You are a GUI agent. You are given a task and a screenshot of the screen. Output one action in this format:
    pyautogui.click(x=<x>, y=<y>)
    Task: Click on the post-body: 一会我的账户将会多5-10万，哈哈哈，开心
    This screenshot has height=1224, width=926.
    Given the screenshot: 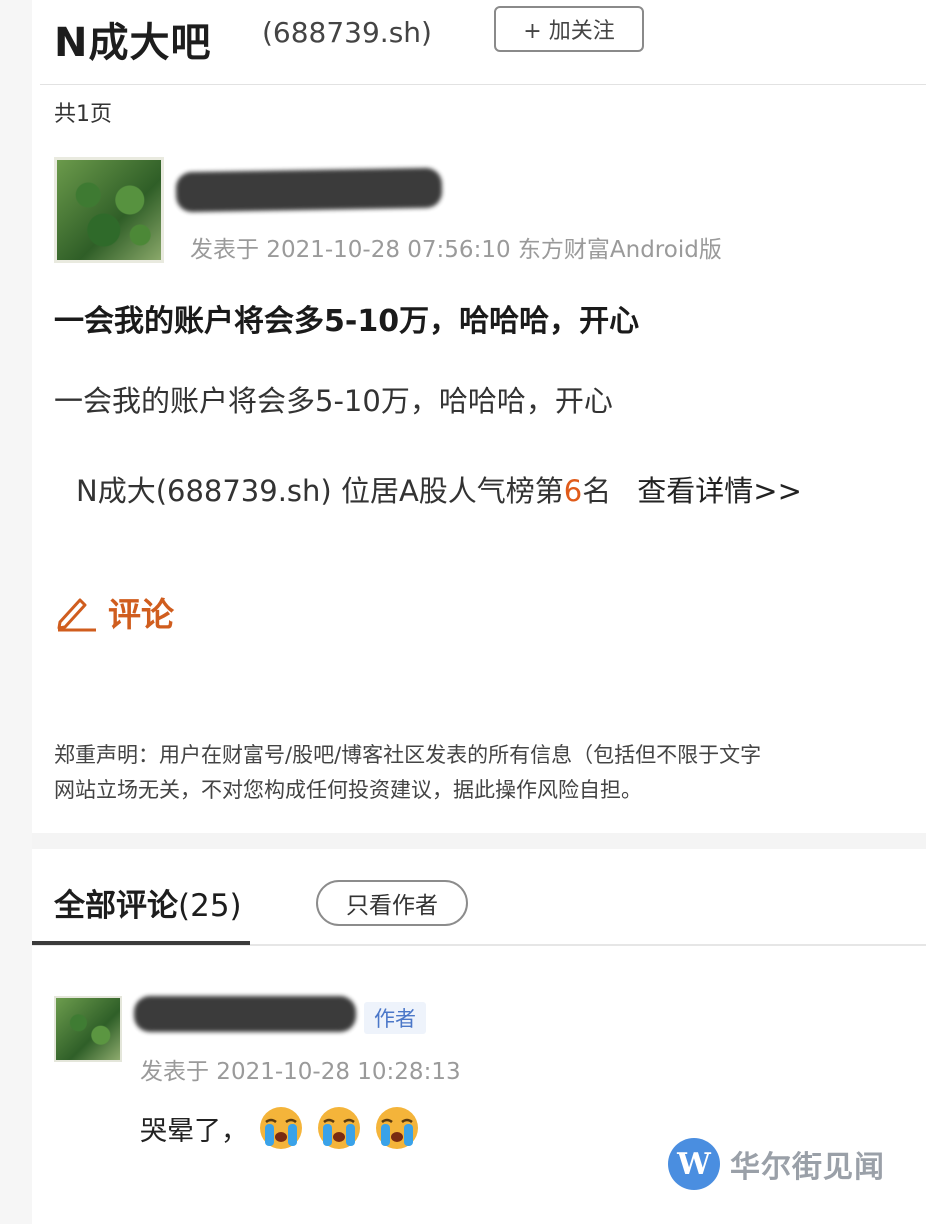 What is the action you would take?
    pyautogui.click(x=333, y=401)
    